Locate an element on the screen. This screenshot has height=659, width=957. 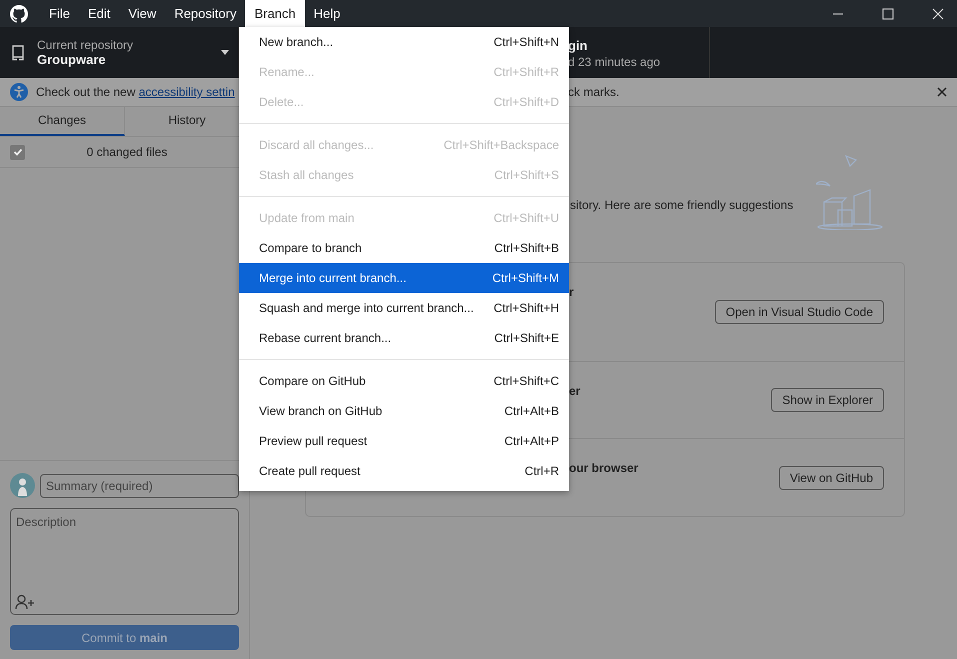
menu-bar-item: Repository is located at coordinates (205, 13).